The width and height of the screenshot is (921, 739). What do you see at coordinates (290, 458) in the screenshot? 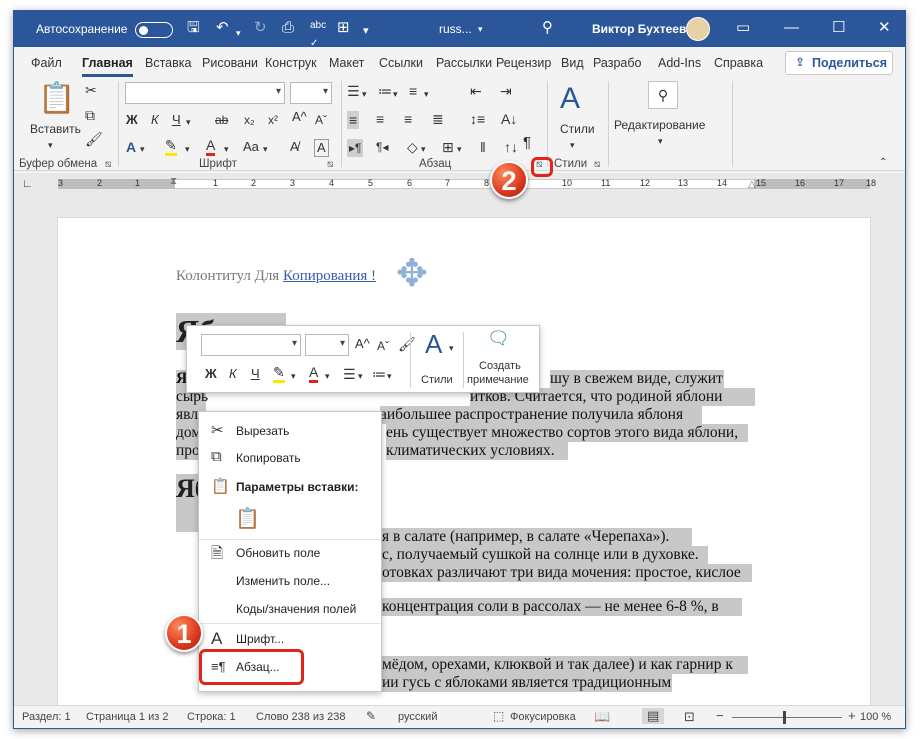
I see `menu-item-copy: ⧉ Копировать` at bounding box center [290, 458].